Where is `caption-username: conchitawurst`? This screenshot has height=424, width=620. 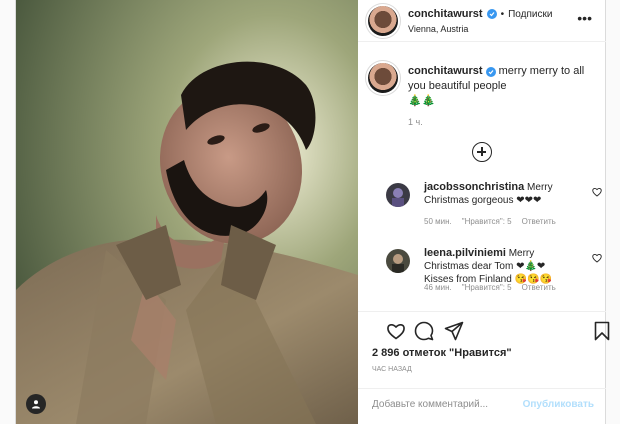 caption-username: conchitawurst is located at coordinates (445, 71).